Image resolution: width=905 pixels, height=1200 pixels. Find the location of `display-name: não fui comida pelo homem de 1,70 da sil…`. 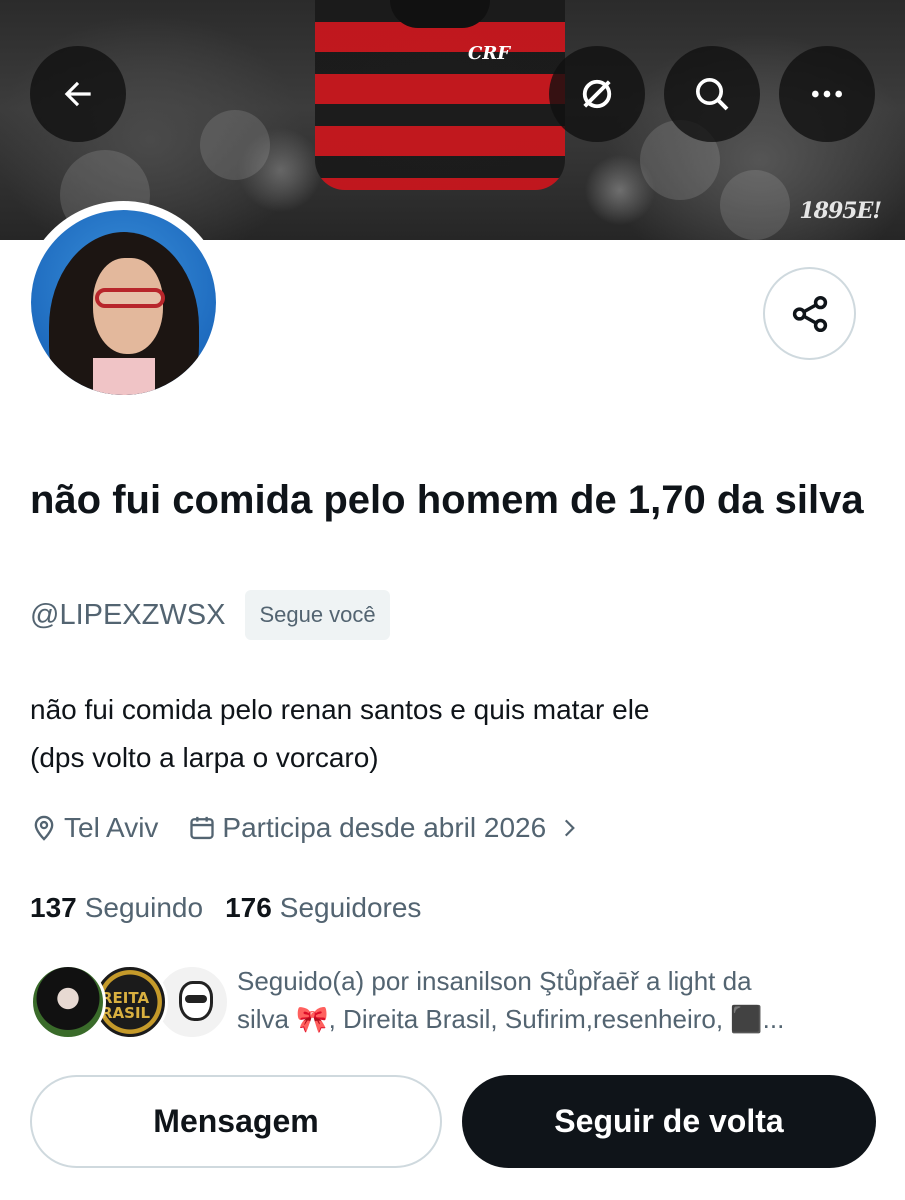

display-name: não fui comida pelo homem de 1,70 da sil… is located at coordinates (447, 500).